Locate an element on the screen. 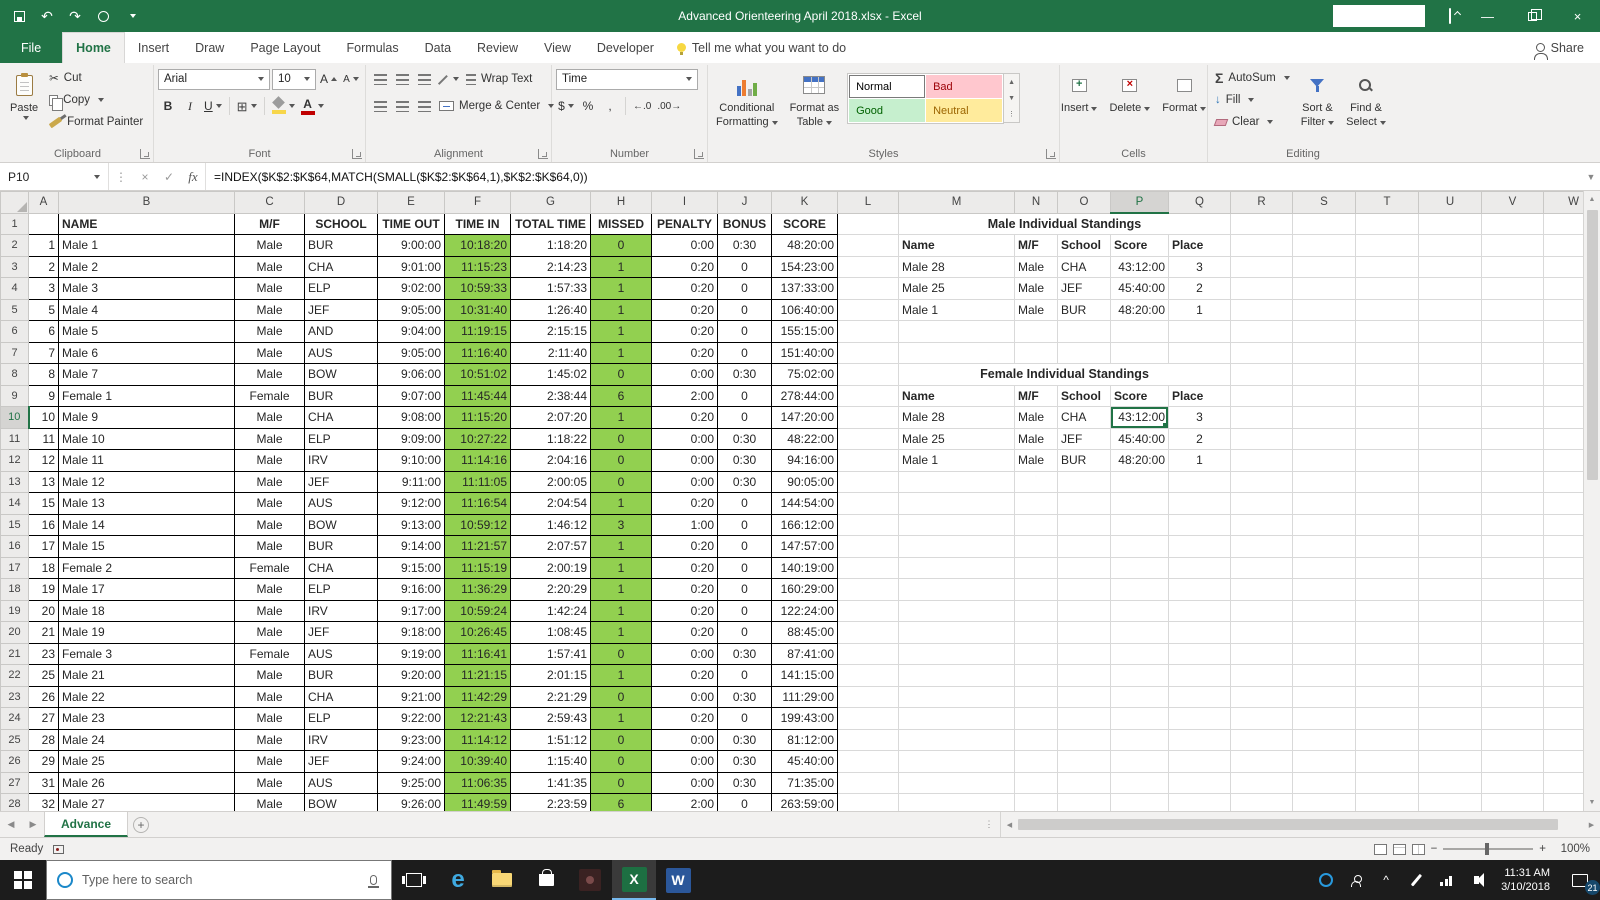  formula-bar-expand-button: ▼ is located at coordinates (1591, 176).